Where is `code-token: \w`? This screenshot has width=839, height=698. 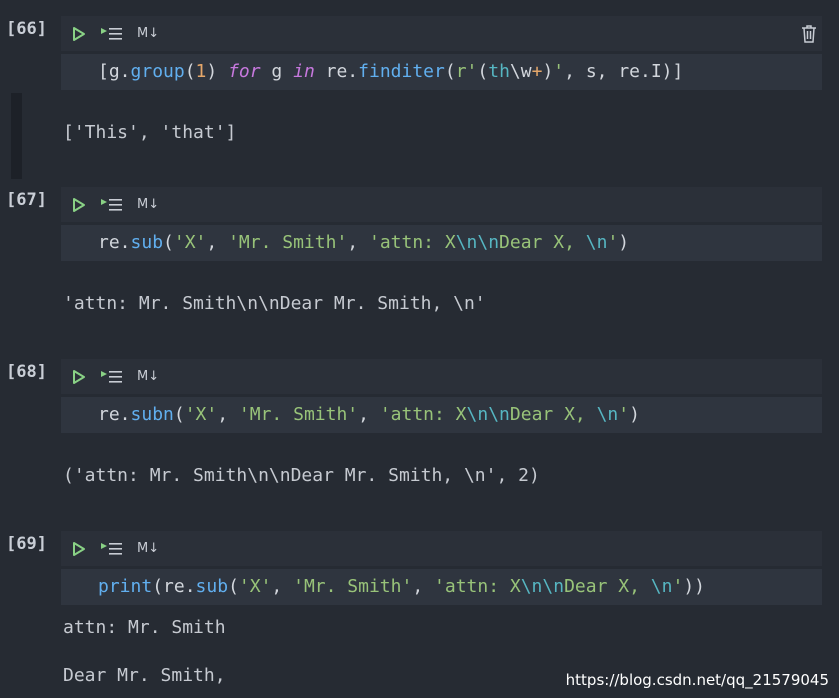 code-token: \w is located at coordinates (520, 71).